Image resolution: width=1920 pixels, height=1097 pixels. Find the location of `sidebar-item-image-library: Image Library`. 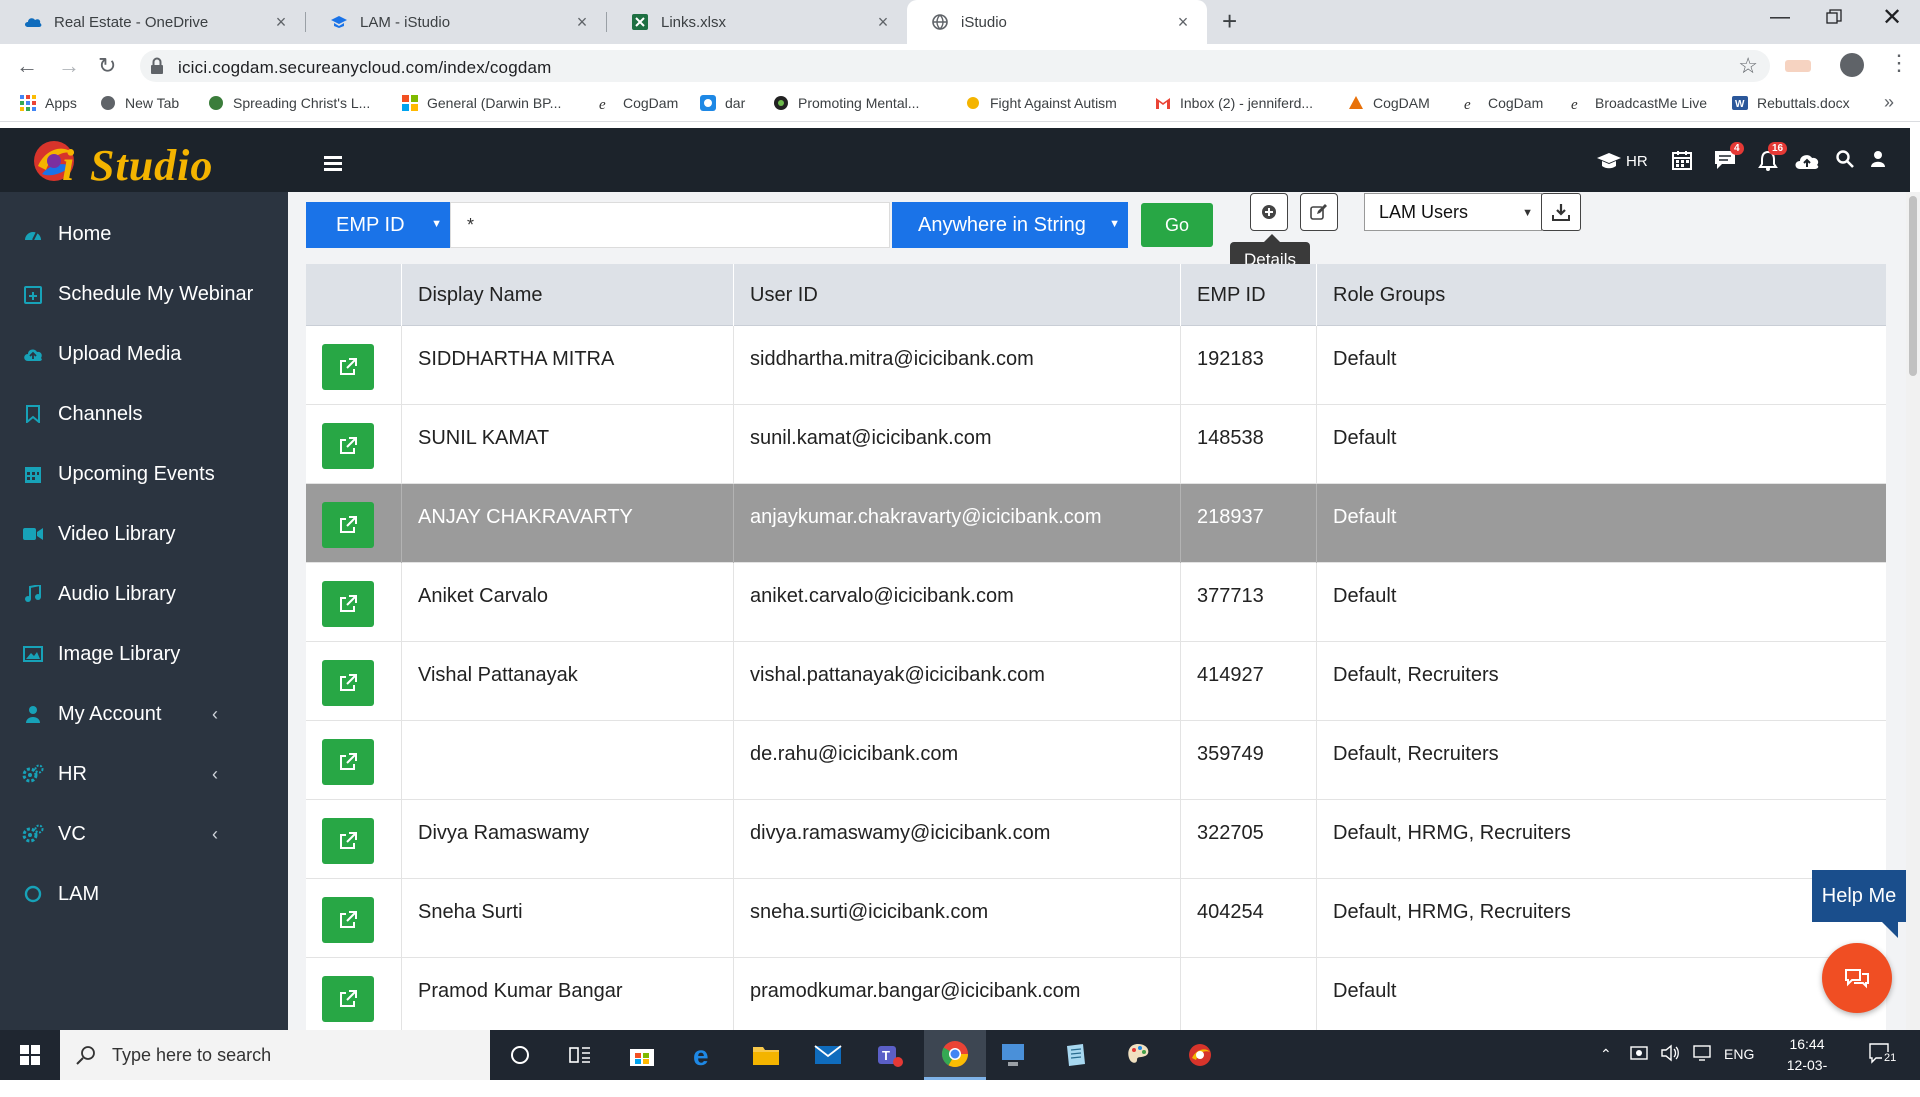

sidebar-item-image-library: Image Library is located at coordinates (144, 654).